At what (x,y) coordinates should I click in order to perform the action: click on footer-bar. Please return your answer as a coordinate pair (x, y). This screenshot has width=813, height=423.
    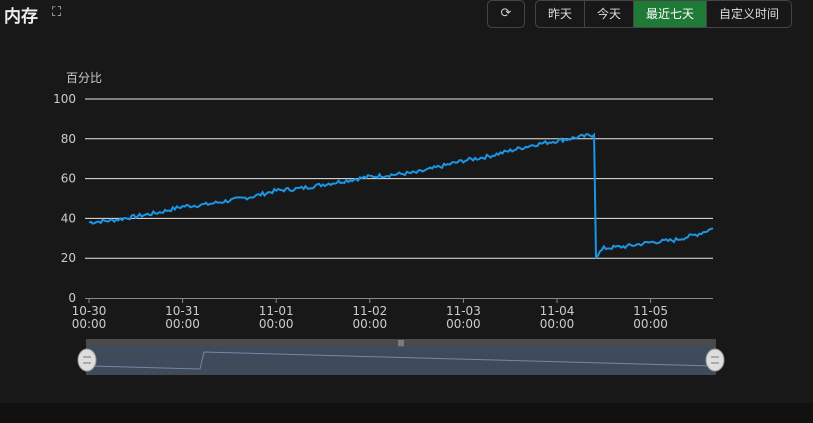
    Looking at the image, I should click on (406, 413).